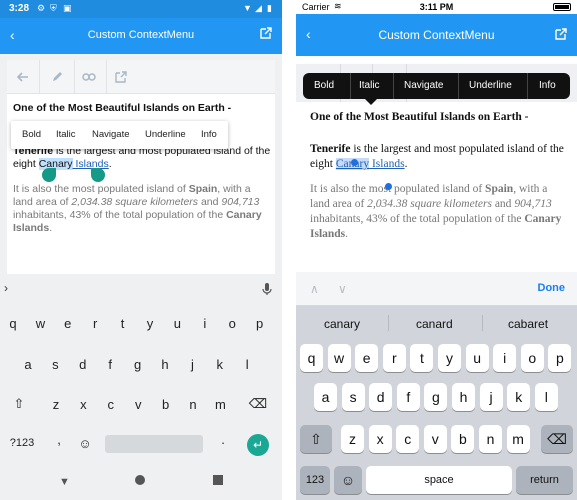 The width and height of the screenshot is (577, 500). Describe the element at coordinates (23, 77) in the screenshot. I see `back-arrow-icon` at that location.